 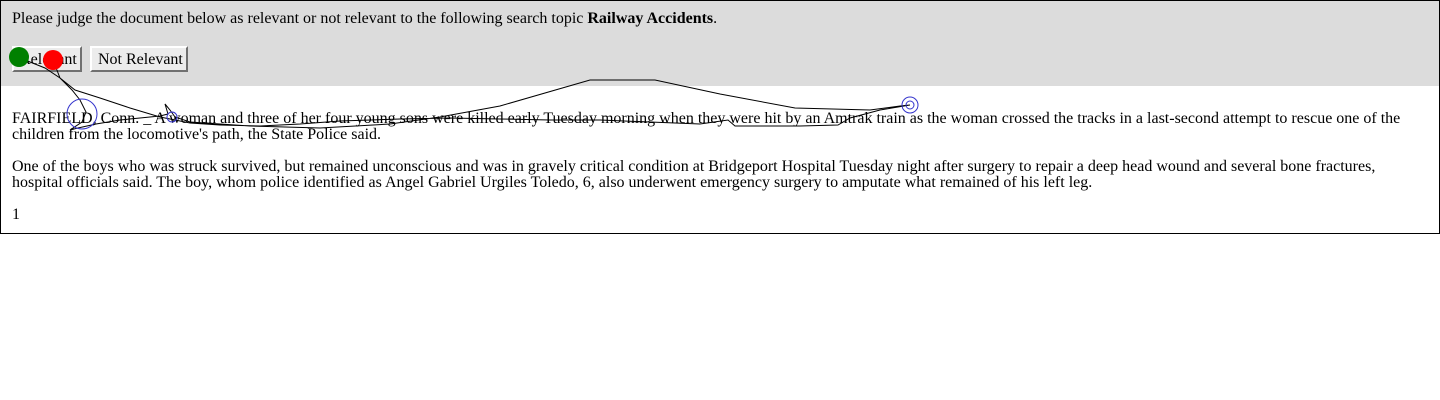 I want to click on search-topic: Railway Accidents, so click(x=650, y=18).